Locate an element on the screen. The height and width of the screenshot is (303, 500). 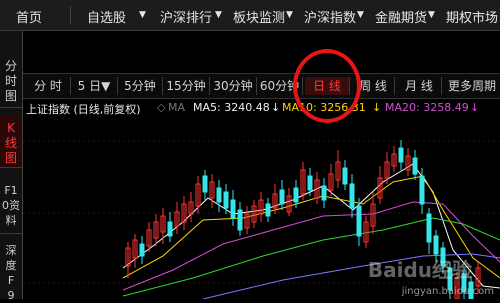
sidebar-tab-label: F10资料 is located at coordinates (11, 205).